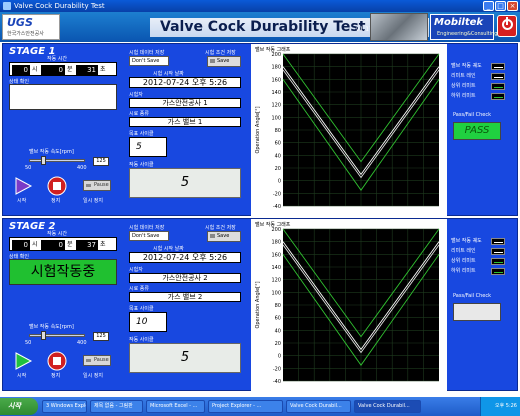 Image resolution: width=520 pixels, height=416 pixels. What do you see at coordinates (512, 6) in the screenshot?
I see `close-button: ×` at bounding box center [512, 6].